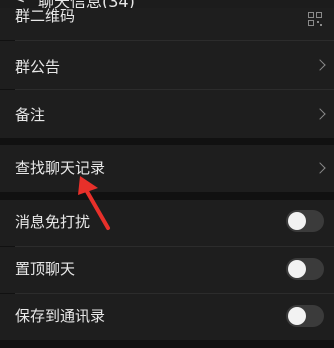 The height and width of the screenshot is (348, 334). Describe the element at coordinates (167, 65) in the screenshot. I see `row-group-announcement: 群公告` at that location.